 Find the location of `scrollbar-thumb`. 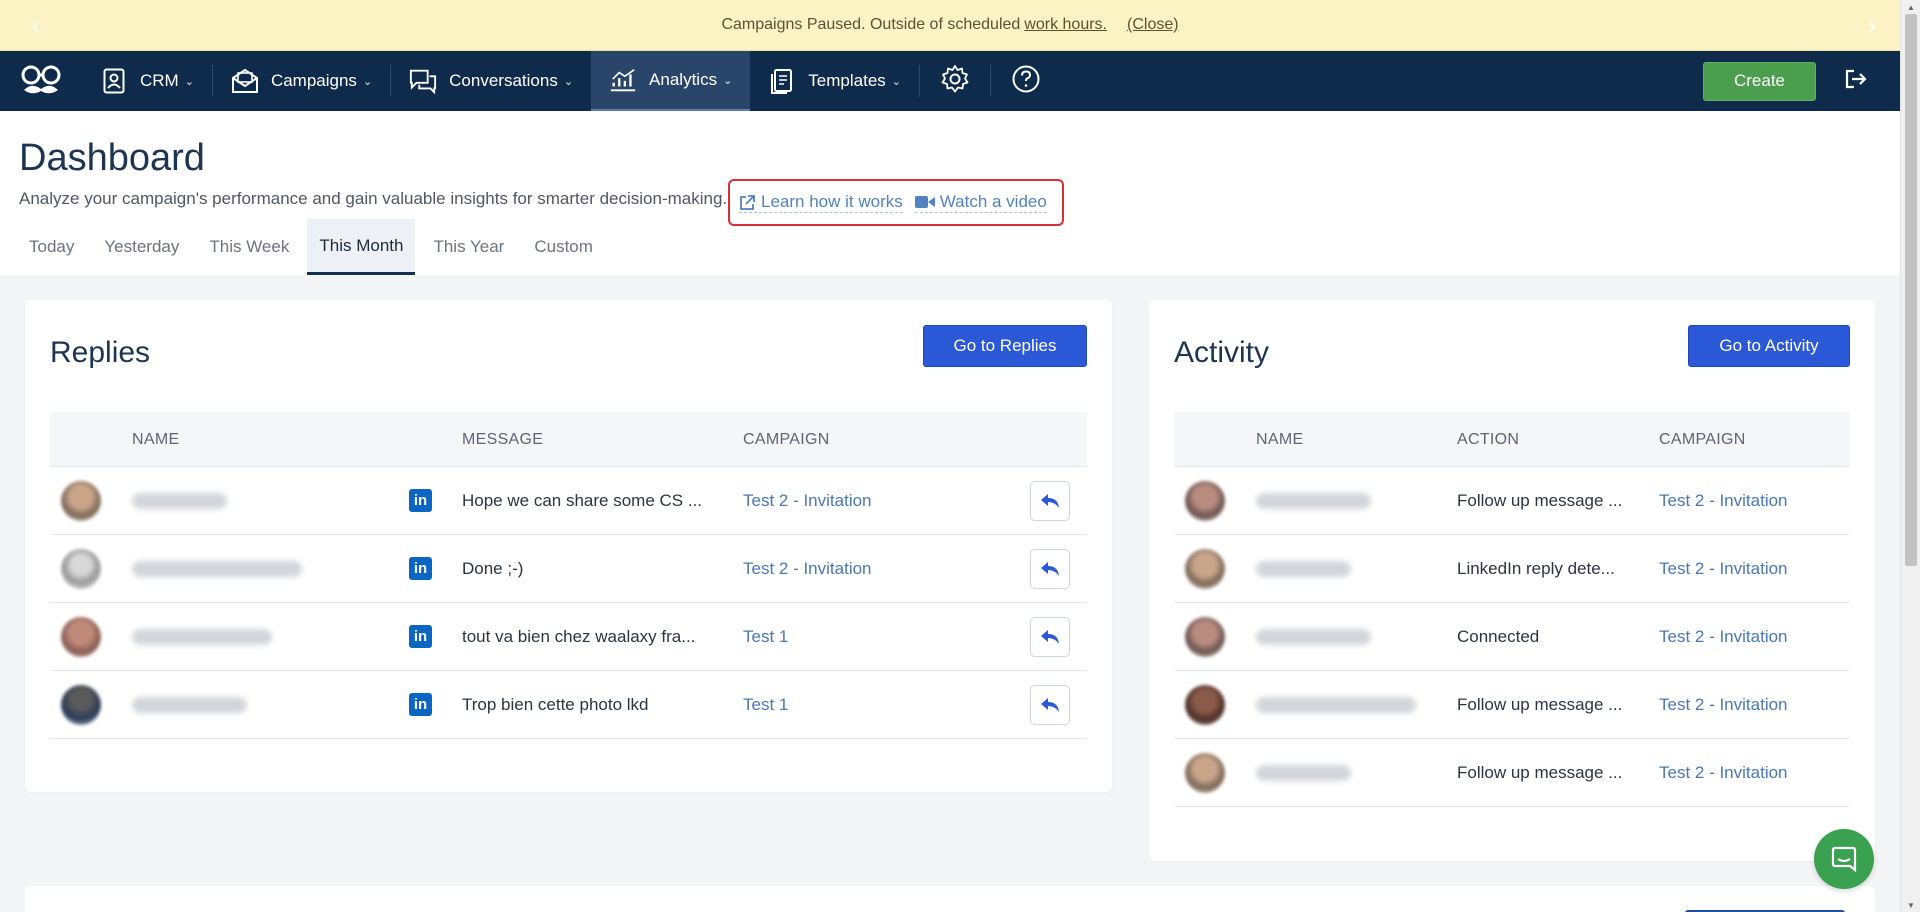

scrollbar-thumb is located at coordinates (1911, 290).